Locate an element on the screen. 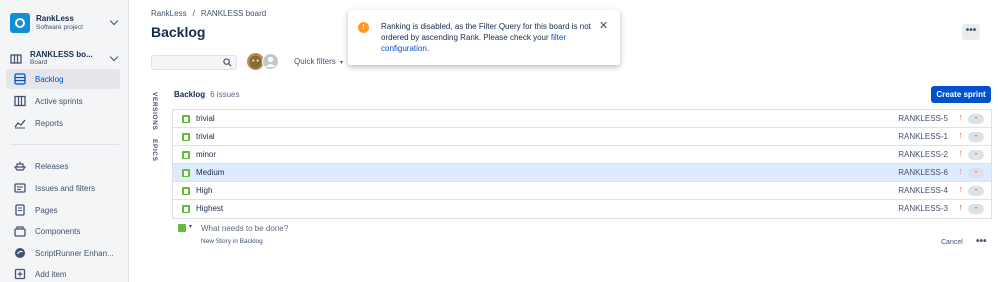  scriptrunner-icon is located at coordinates (20, 253).